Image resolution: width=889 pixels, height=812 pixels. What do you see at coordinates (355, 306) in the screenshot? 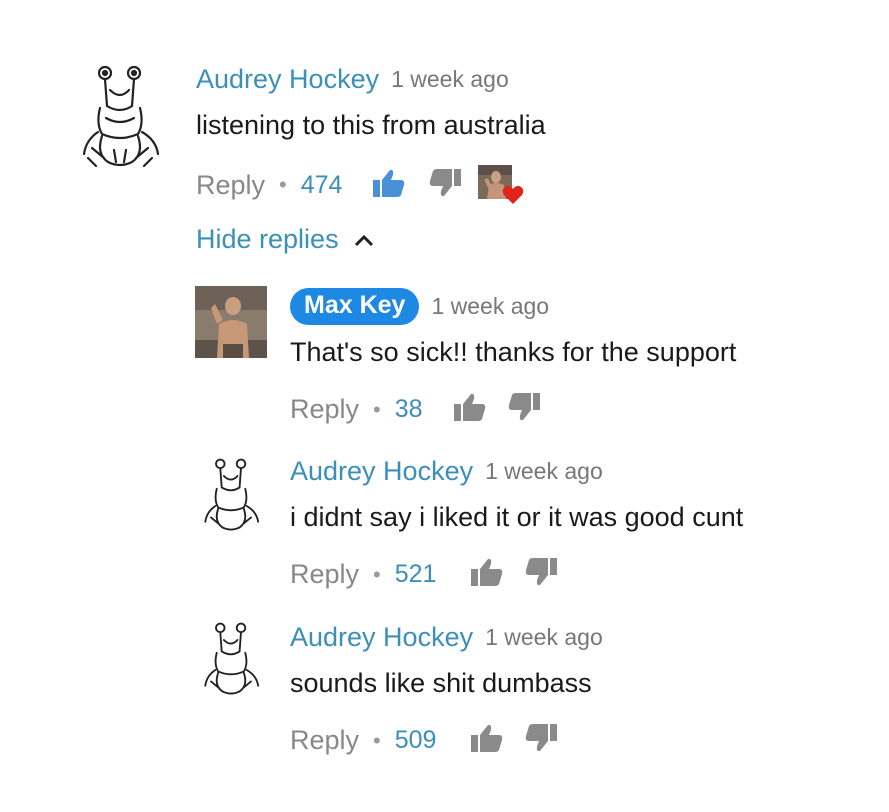
I see `creator-author-chip: Max Key` at bounding box center [355, 306].